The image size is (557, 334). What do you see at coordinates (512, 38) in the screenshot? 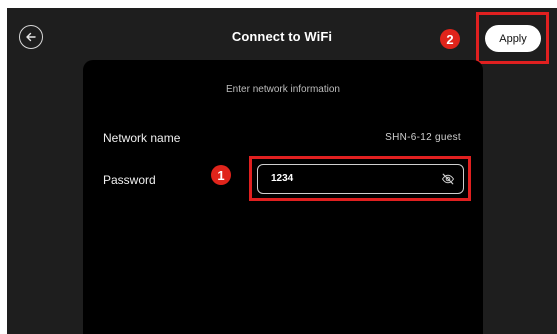
I see `apply-highlight-box` at bounding box center [512, 38].